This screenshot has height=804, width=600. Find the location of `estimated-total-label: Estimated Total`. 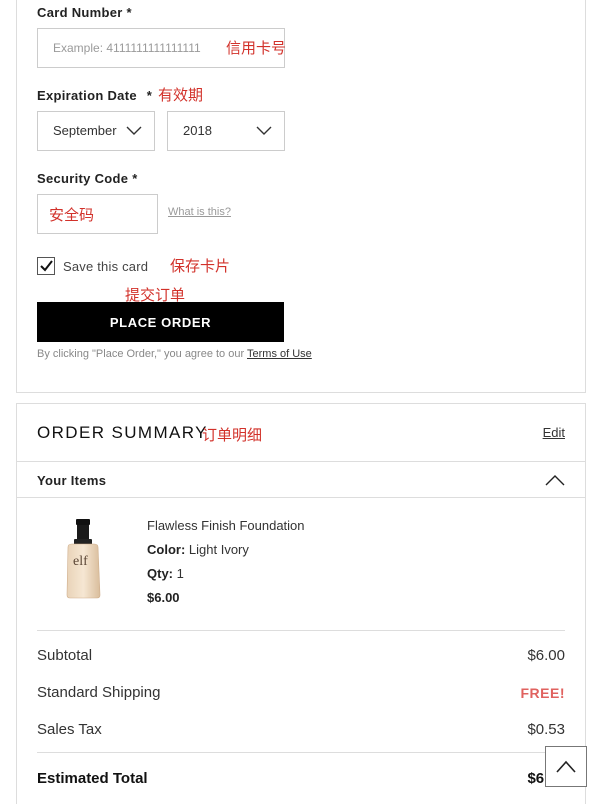

estimated-total-label: Estimated Total is located at coordinates (92, 778).